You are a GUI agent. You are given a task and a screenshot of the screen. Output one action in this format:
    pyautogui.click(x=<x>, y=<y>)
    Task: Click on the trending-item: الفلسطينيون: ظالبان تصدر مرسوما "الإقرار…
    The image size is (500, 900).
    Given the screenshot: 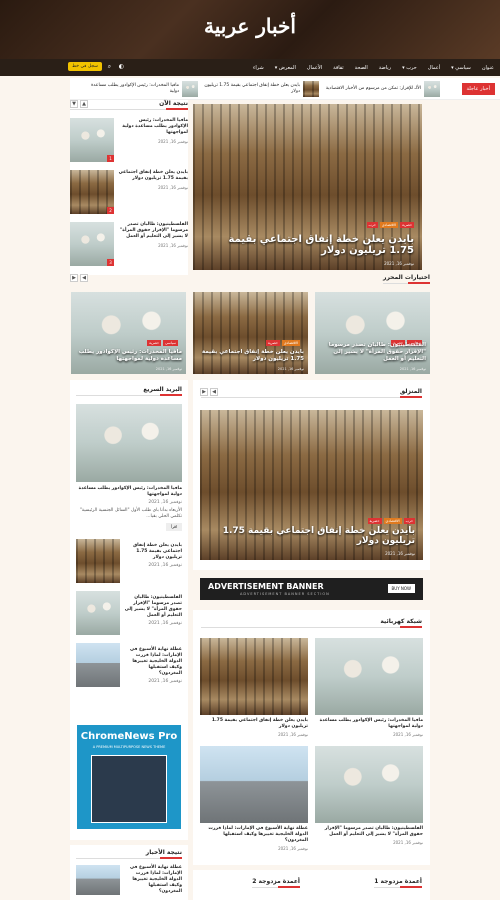 What is the action you would take?
    pyautogui.click(x=129, y=244)
    